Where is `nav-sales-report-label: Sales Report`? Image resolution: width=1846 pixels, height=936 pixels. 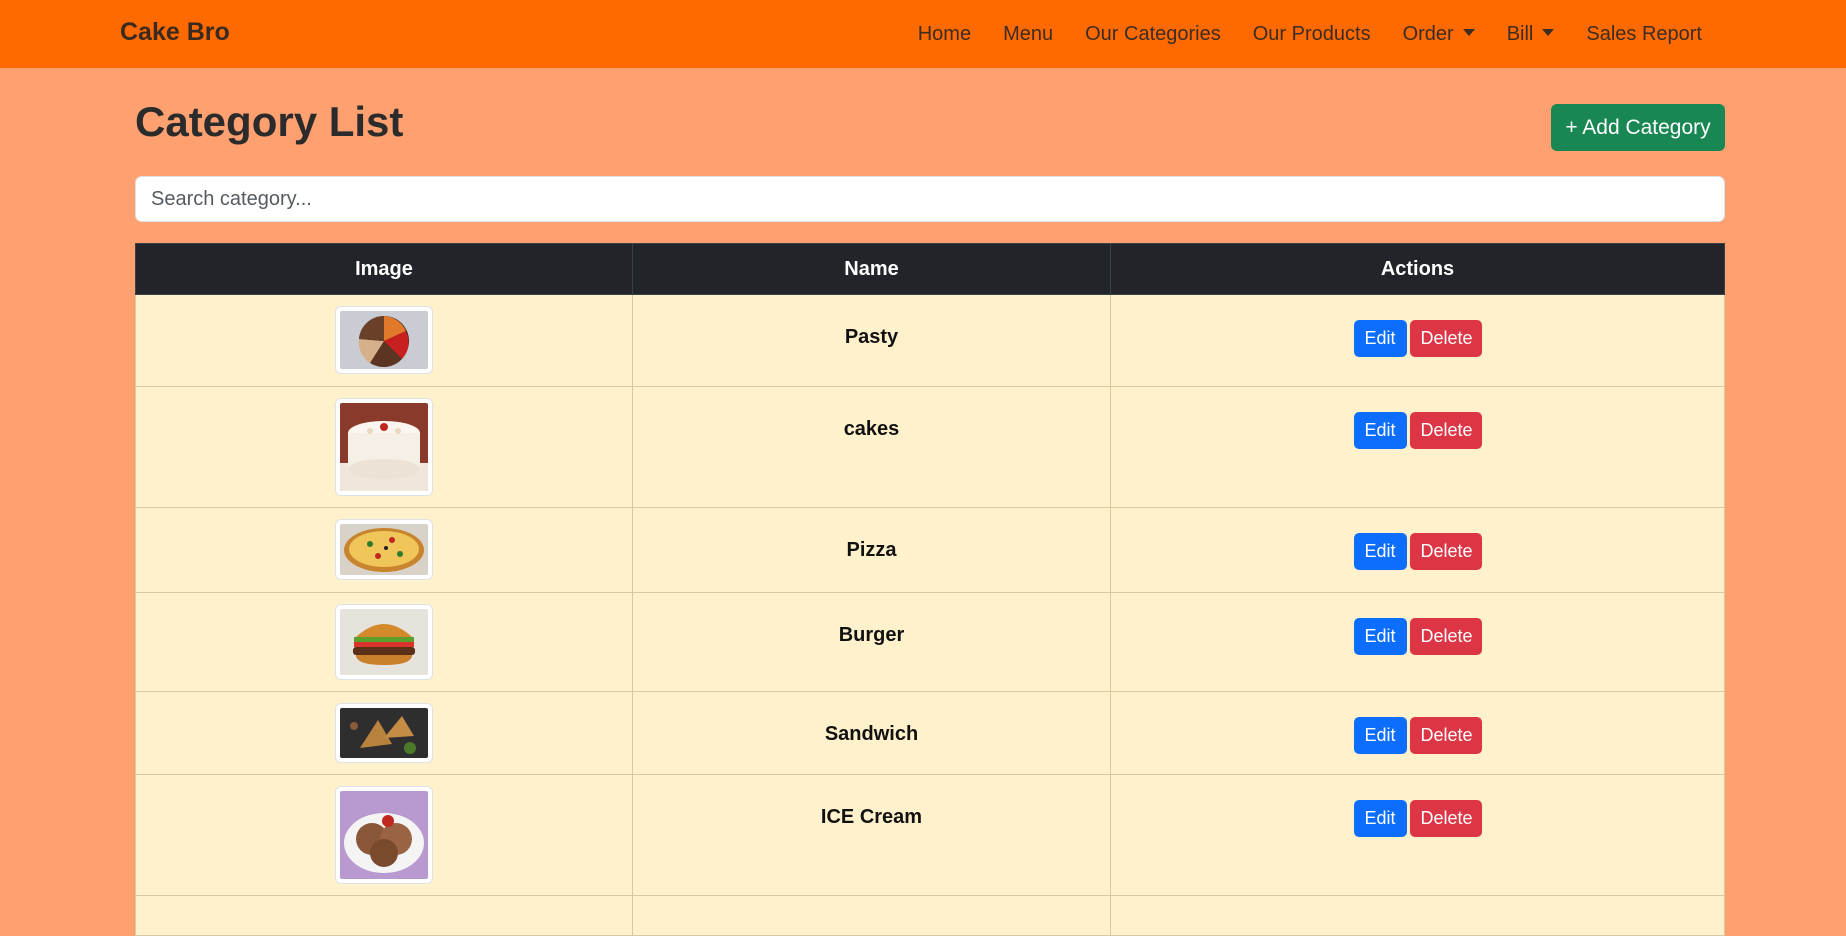
nav-sales-report-label: Sales Report is located at coordinates (1644, 33).